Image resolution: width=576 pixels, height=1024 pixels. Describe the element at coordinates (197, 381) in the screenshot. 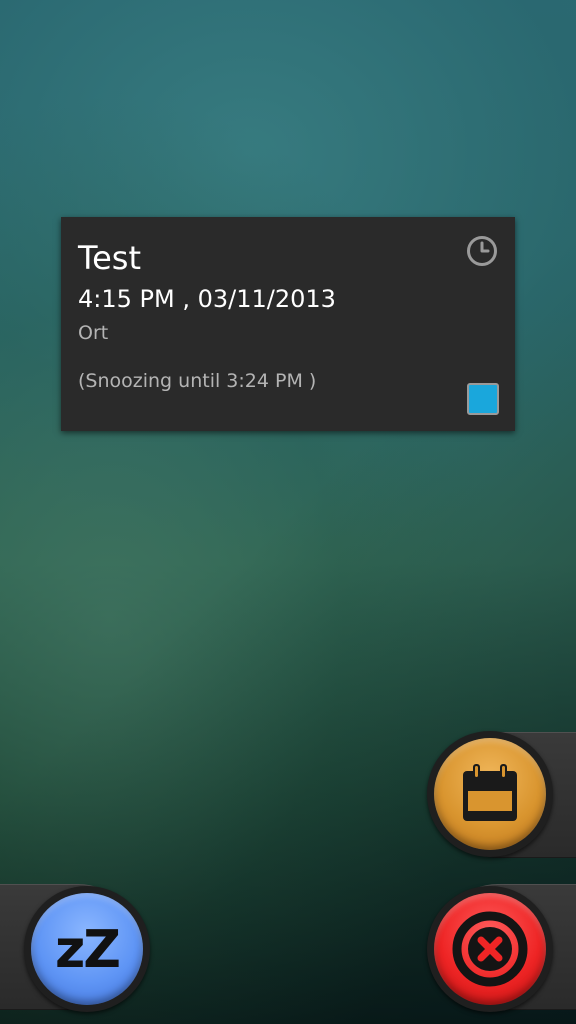

I see `snooze-status: (Snoozing until 3:24 PM )` at that location.